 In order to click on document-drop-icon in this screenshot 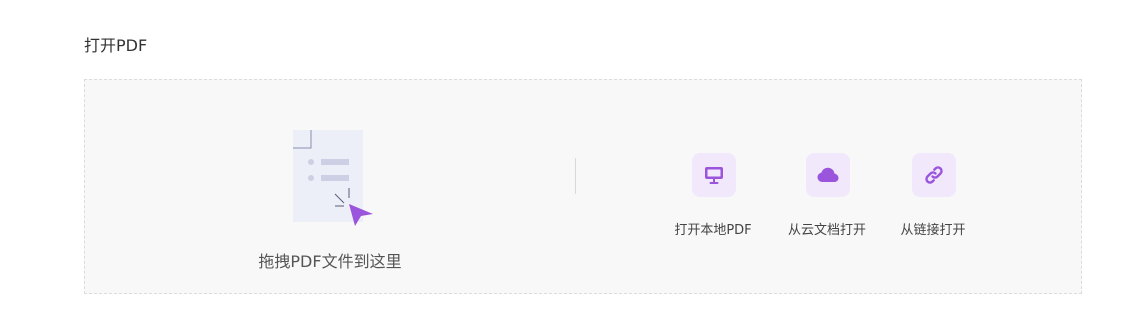, I will do `click(333, 178)`.